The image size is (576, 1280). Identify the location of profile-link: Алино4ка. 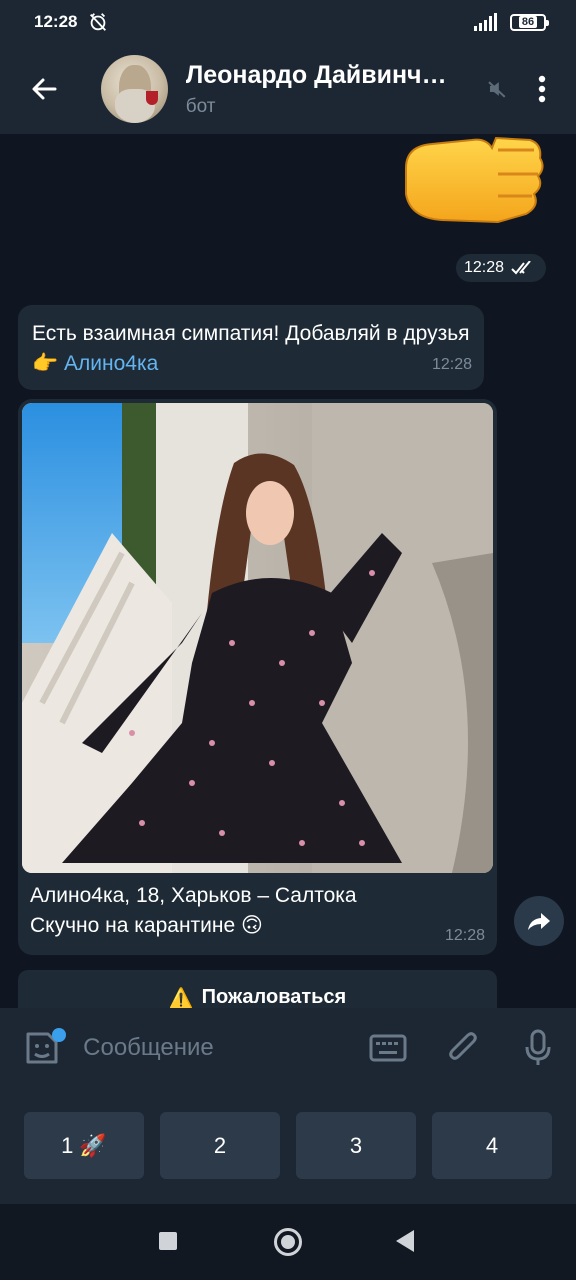
(111, 363).